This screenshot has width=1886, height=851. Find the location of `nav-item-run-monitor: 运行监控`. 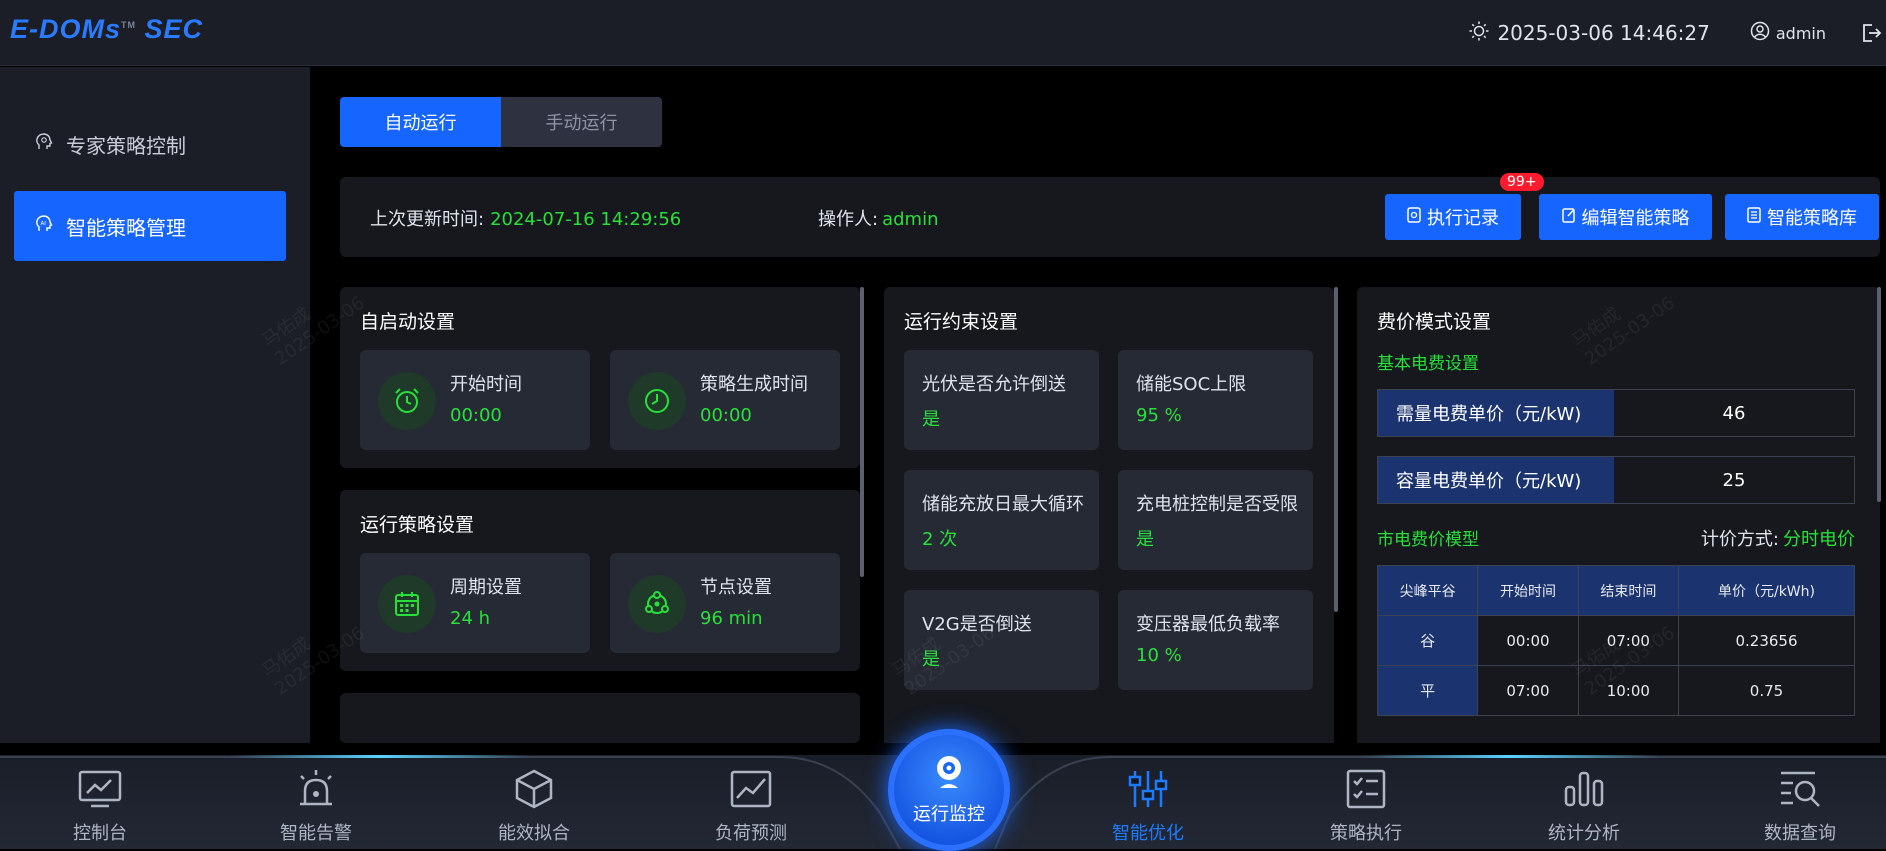

nav-item-run-monitor: 运行监控 is located at coordinates (949, 790).